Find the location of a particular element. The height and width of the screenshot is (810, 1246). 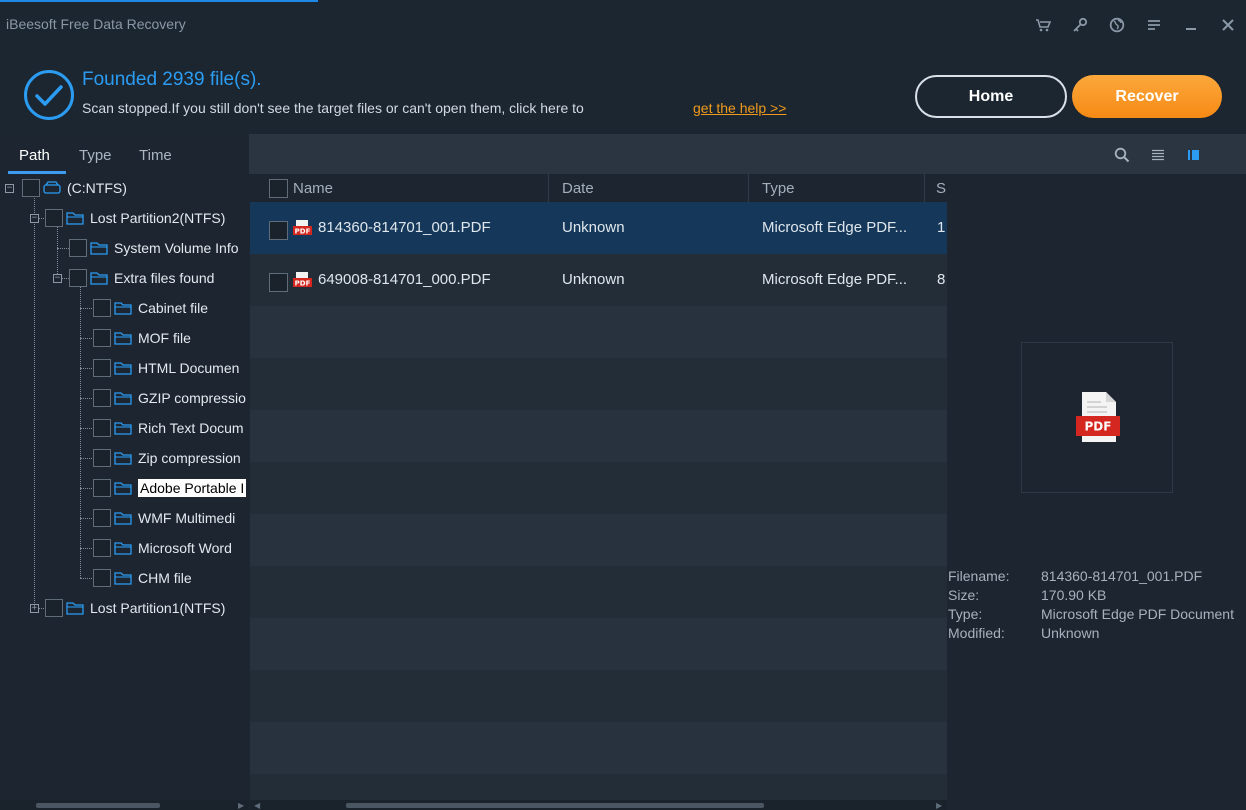

tree-label: (C:NTFS) is located at coordinates (97, 188).